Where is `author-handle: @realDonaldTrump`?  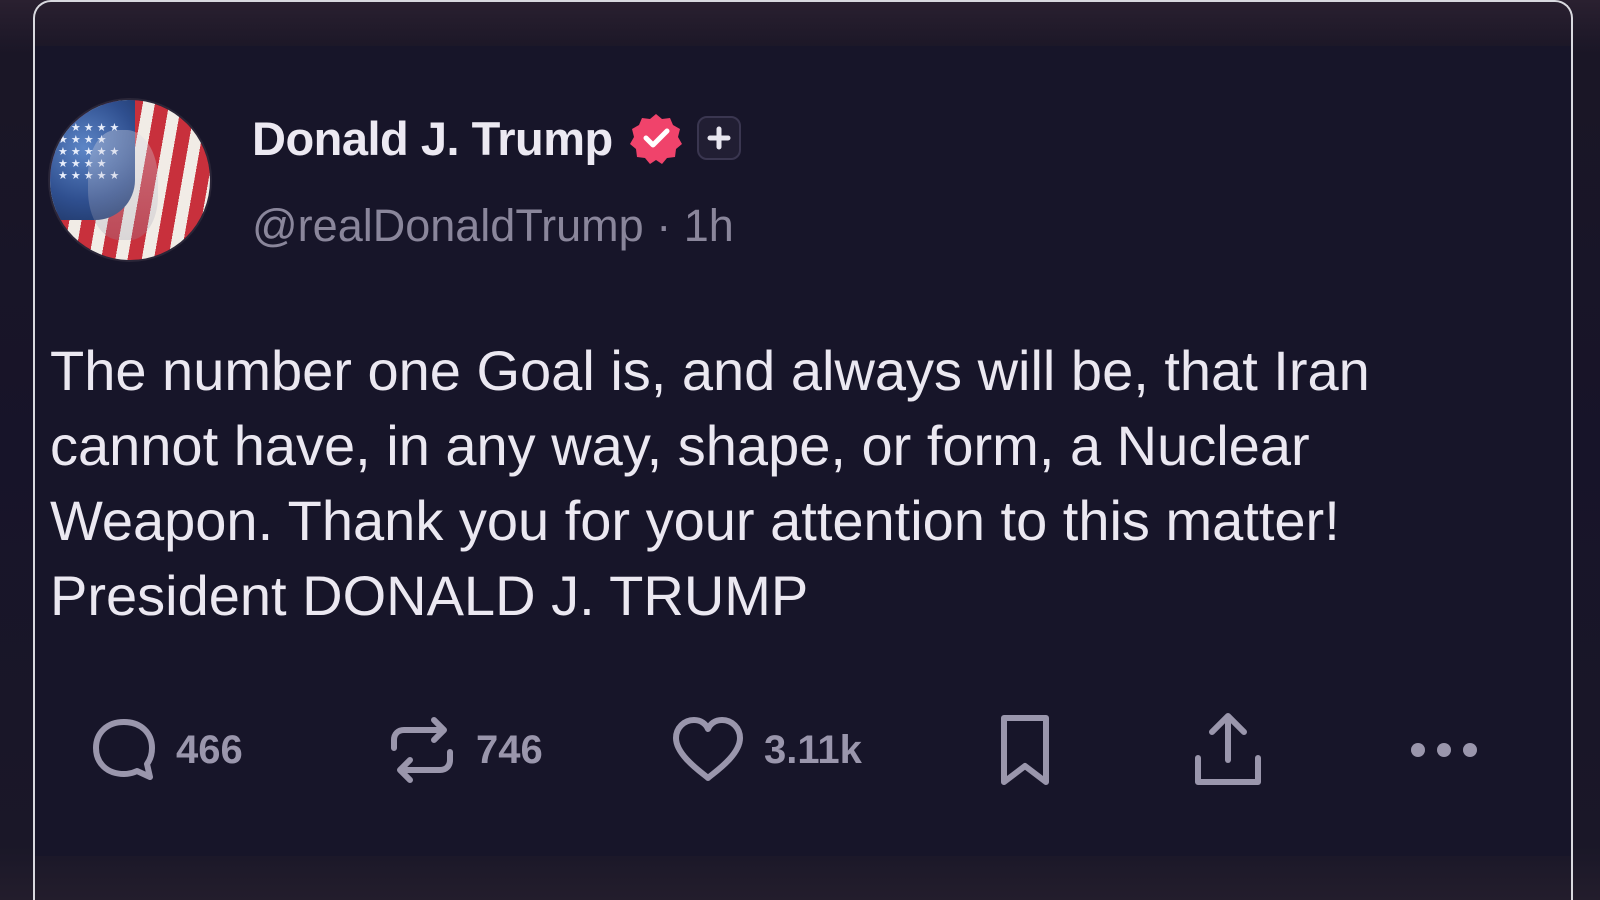
author-handle: @realDonaldTrump is located at coordinates (448, 225).